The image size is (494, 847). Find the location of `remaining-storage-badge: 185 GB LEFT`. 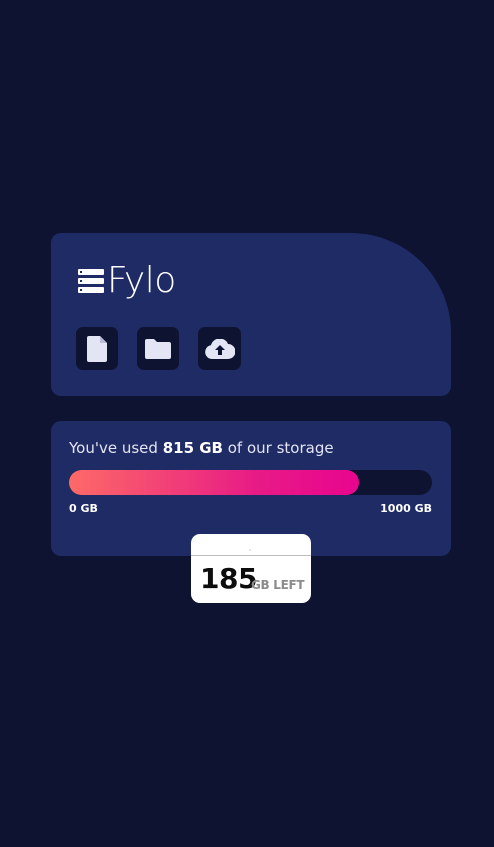

remaining-storage-badge: 185 GB LEFT is located at coordinates (251, 568).